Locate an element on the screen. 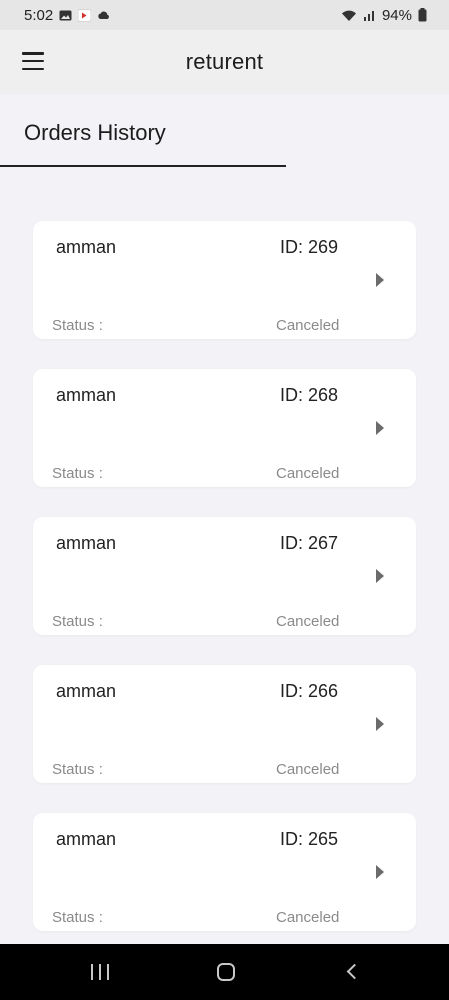  order-id: ID: 266 is located at coordinates (309, 691).